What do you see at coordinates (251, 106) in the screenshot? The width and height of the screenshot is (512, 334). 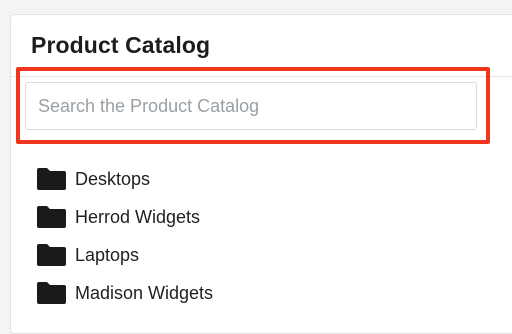 I see `search-input` at bounding box center [251, 106].